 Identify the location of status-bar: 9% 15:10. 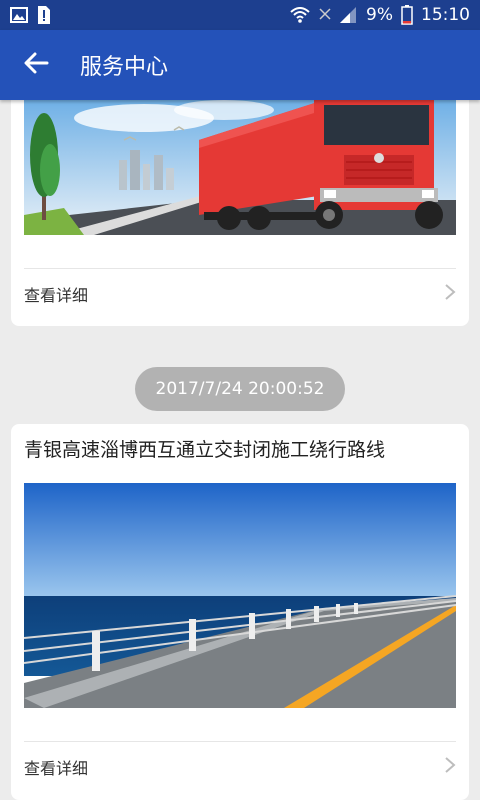
(240, 15).